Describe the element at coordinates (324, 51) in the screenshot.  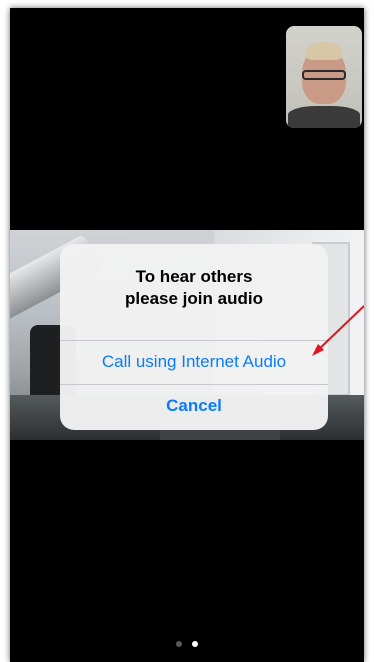
I see `participant-hair` at that location.